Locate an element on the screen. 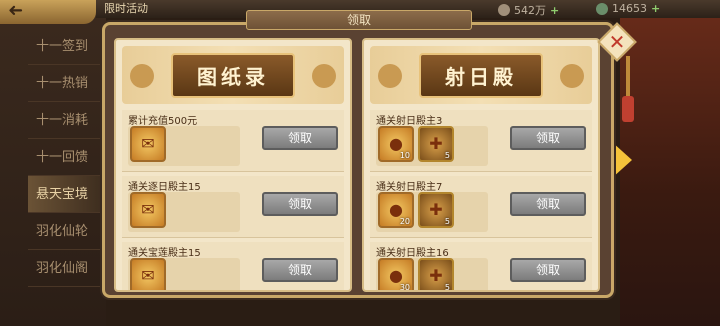 The height and width of the screenshot is (326, 720). reward-items: ● 10 ✚ 5 is located at coordinates (432, 146).